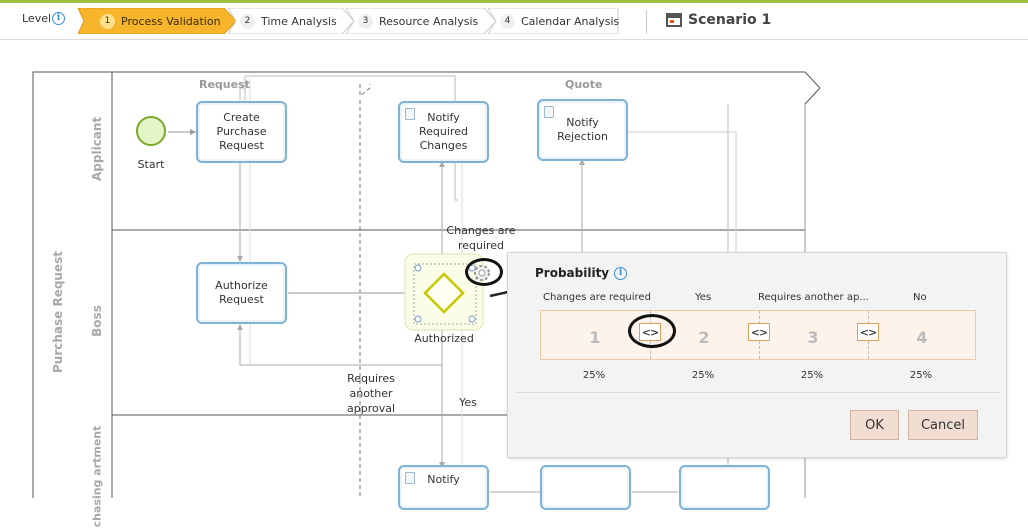  I want to click on cancel-button: Cancel, so click(943, 425).